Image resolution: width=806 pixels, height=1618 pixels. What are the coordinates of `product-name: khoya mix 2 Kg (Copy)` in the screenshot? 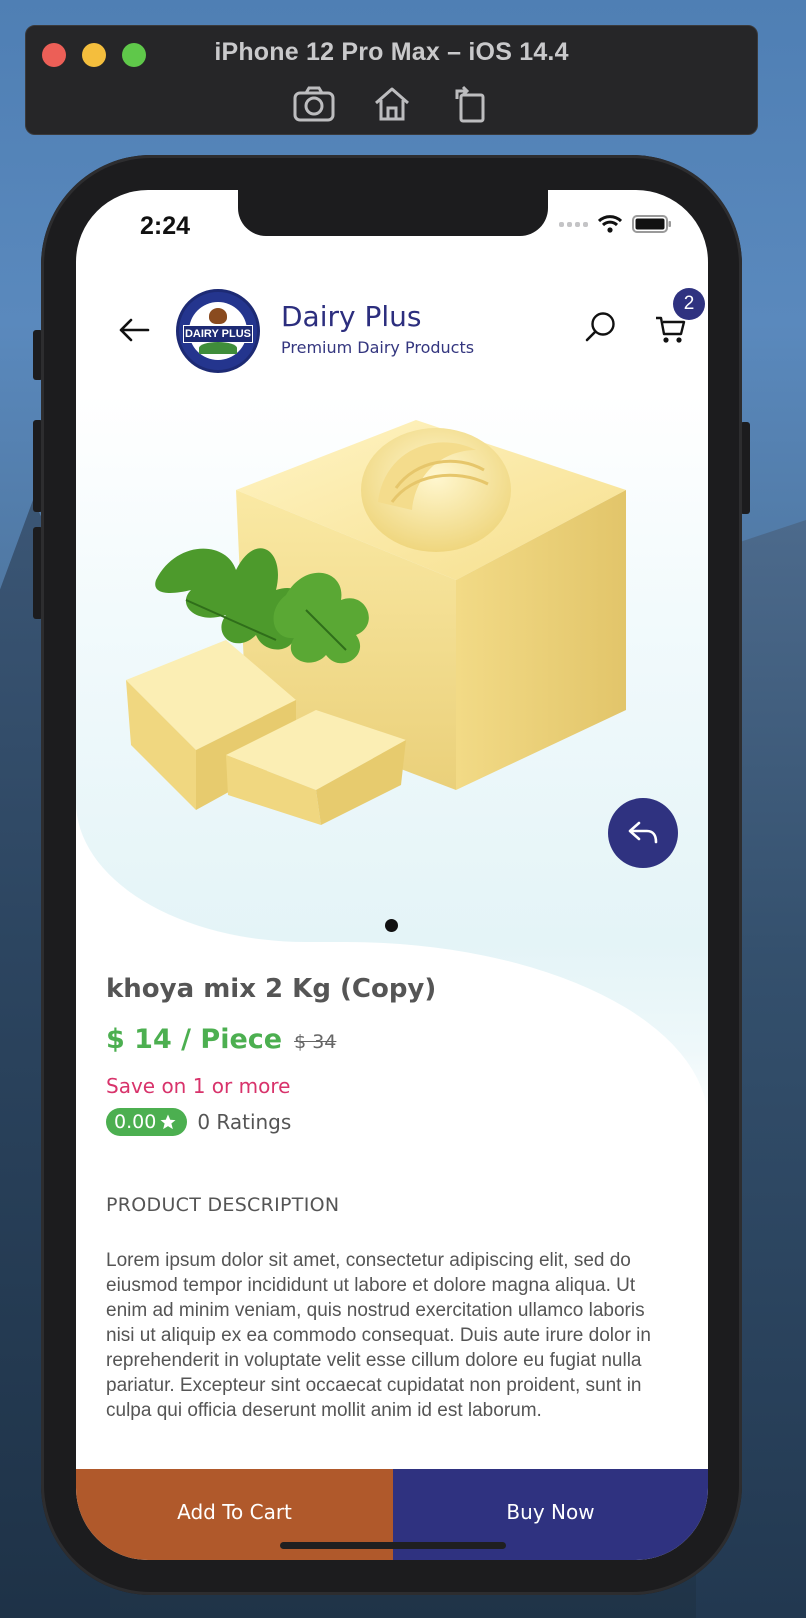 It's located at (271, 989).